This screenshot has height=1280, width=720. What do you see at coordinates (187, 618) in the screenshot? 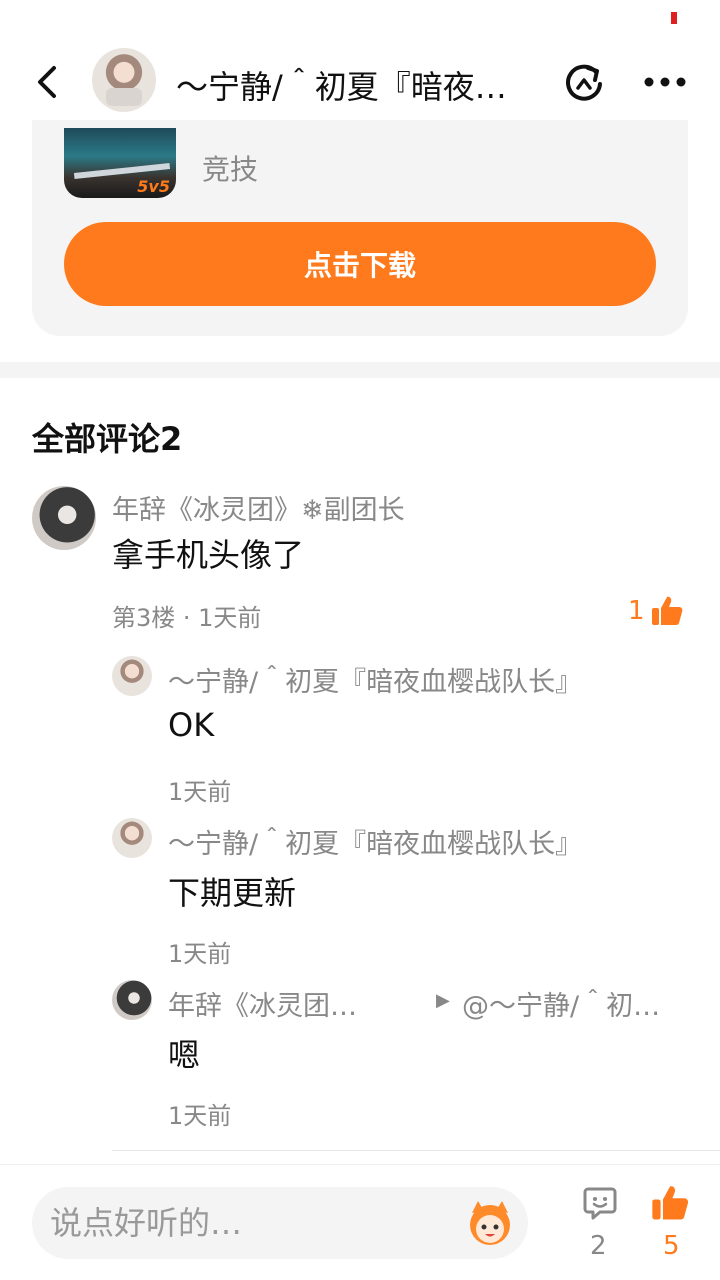
I see `comment-meta: 第3楼 · 1天前` at bounding box center [187, 618].